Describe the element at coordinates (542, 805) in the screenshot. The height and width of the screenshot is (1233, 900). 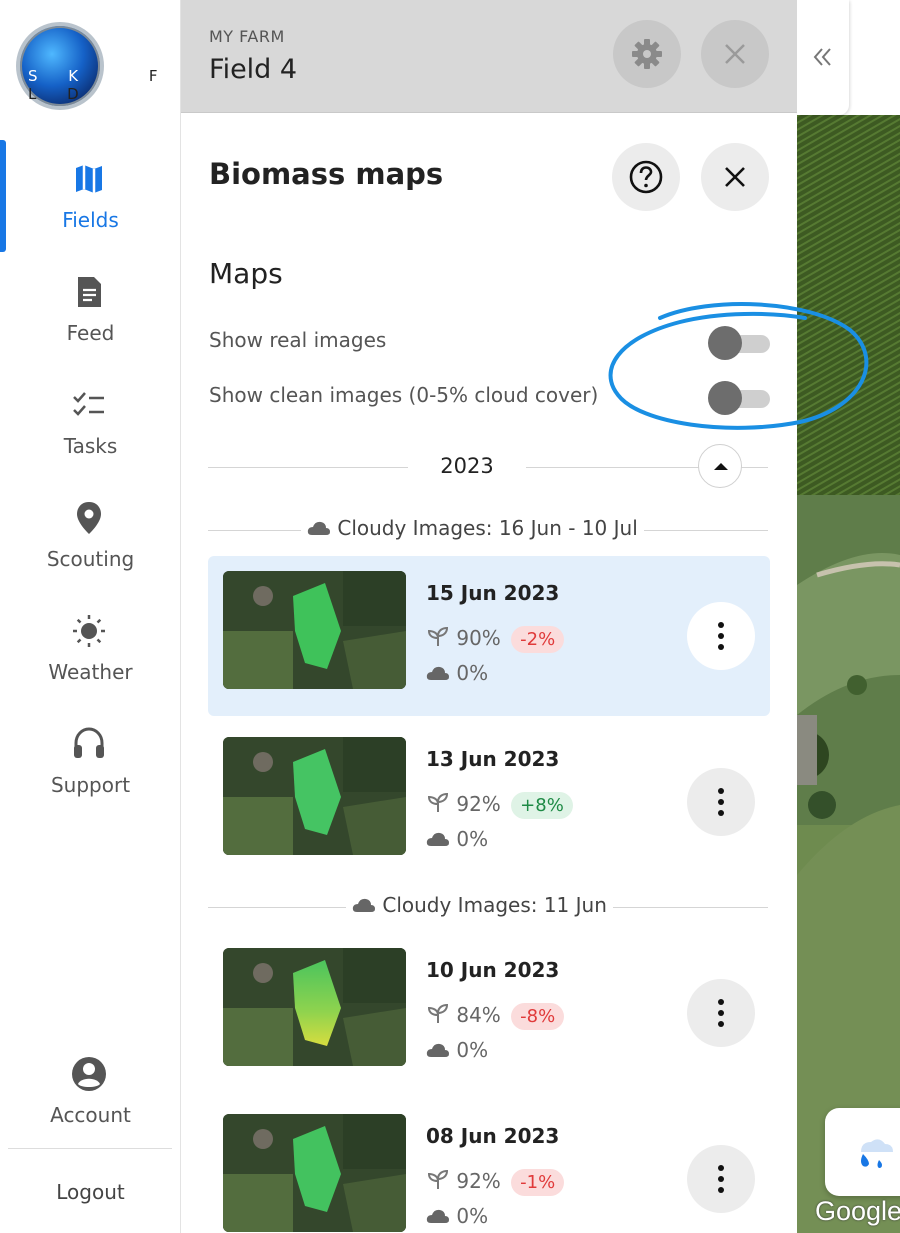
I see `change-badge: +8%` at that location.